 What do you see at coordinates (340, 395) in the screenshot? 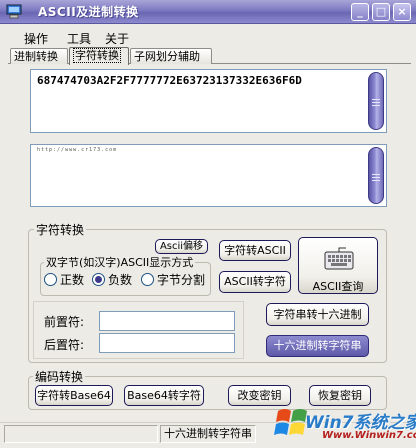
I see `restore-key-button: 恢复密钥` at bounding box center [340, 395].